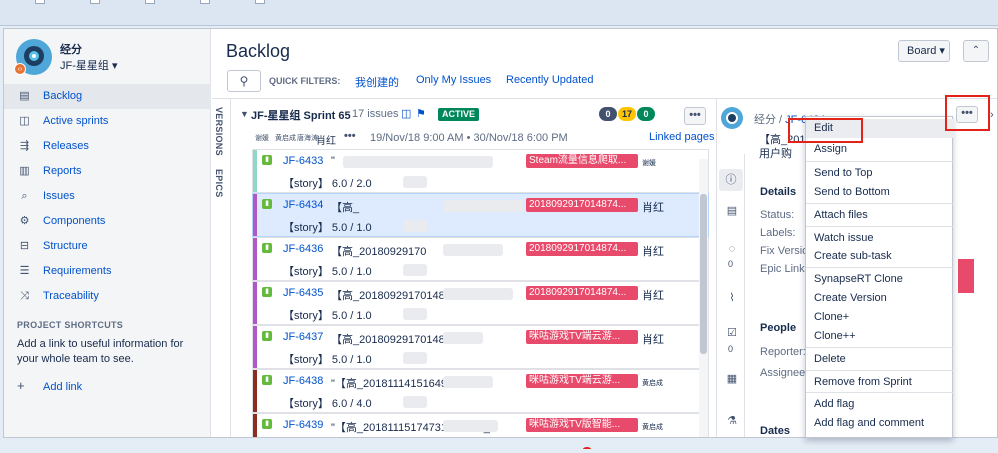 The image size is (998, 453). I want to click on issue-key: JF-6433, so click(303, 161).